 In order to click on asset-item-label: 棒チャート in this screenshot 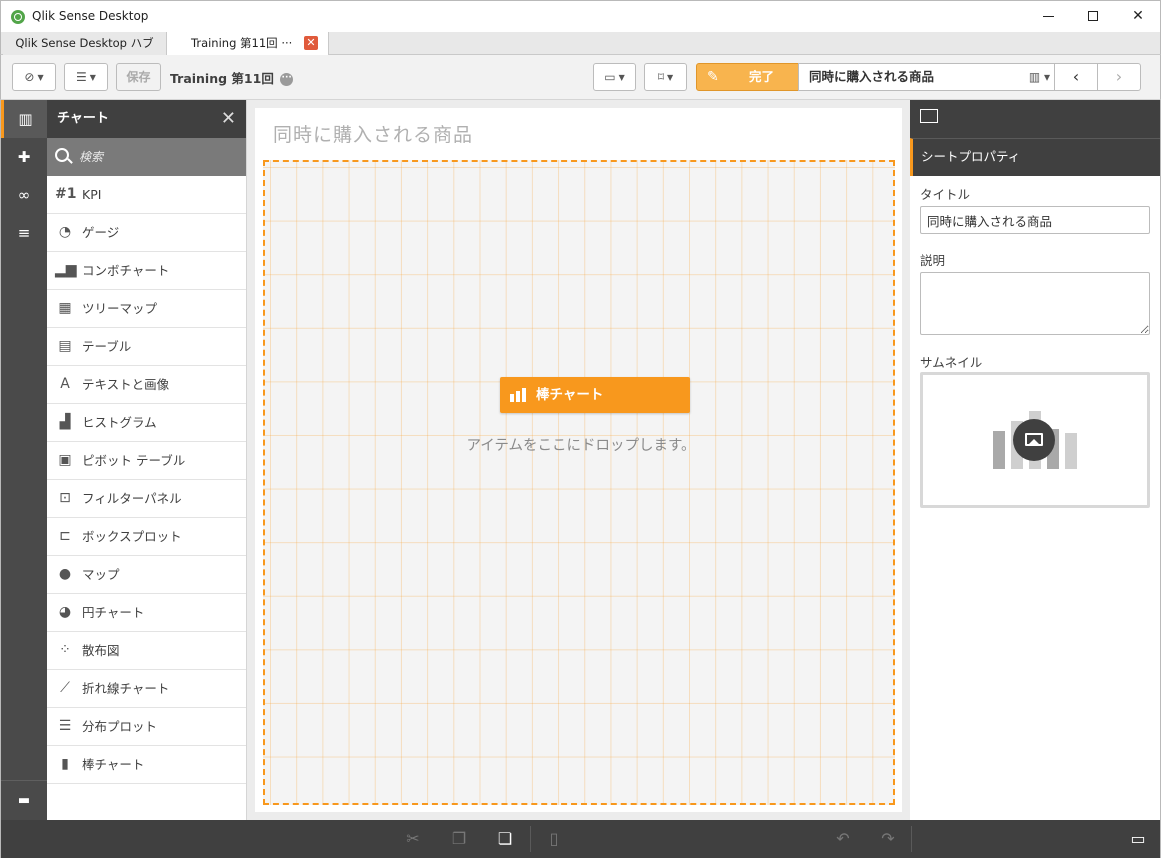, I will do `click(113, 764)`.